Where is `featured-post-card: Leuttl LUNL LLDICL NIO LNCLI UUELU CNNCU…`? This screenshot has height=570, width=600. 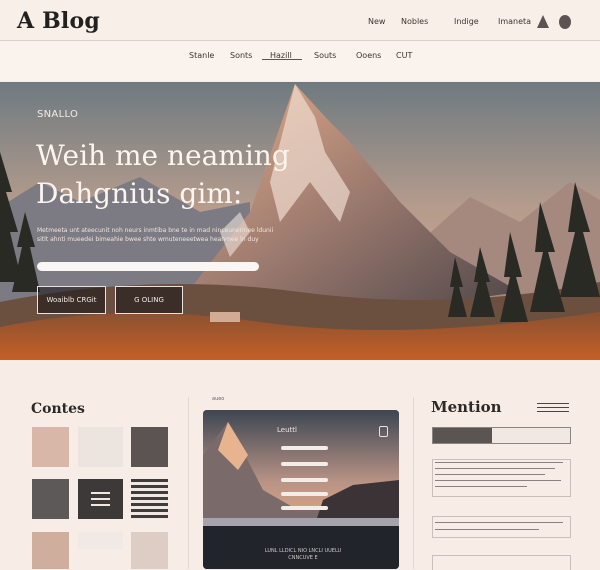 featured-post-card: Leuttl LUNL LLDICL NIO LNCLI UUELU CNNCU… is located at coordinates (301, 489).